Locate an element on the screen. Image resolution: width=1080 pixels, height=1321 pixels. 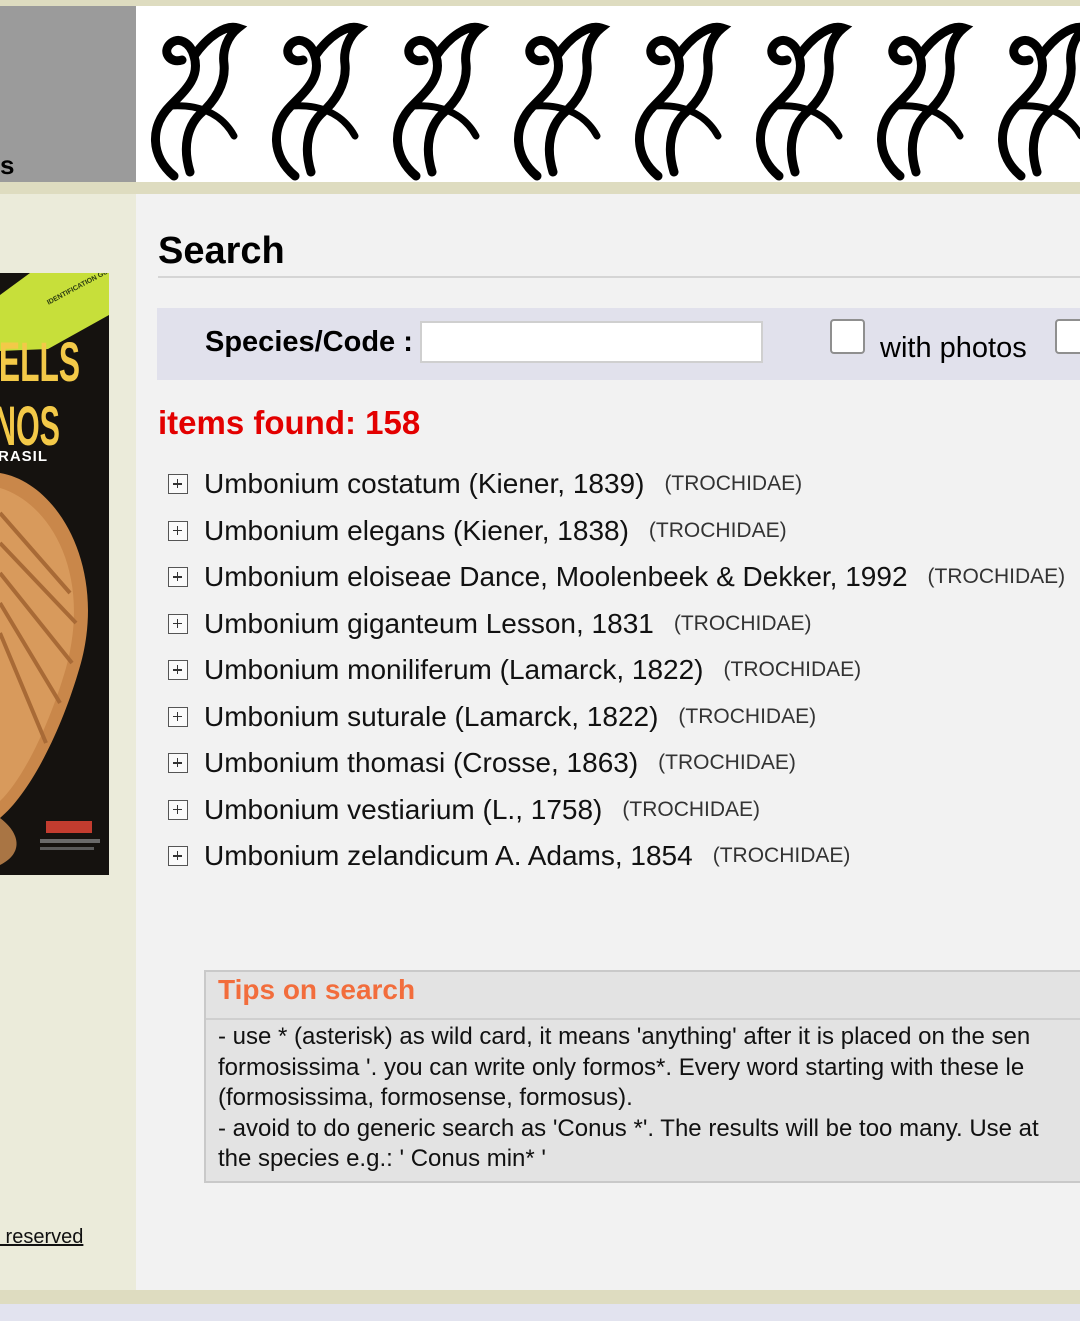
bottom-band is located at coordinates (540, 1312).